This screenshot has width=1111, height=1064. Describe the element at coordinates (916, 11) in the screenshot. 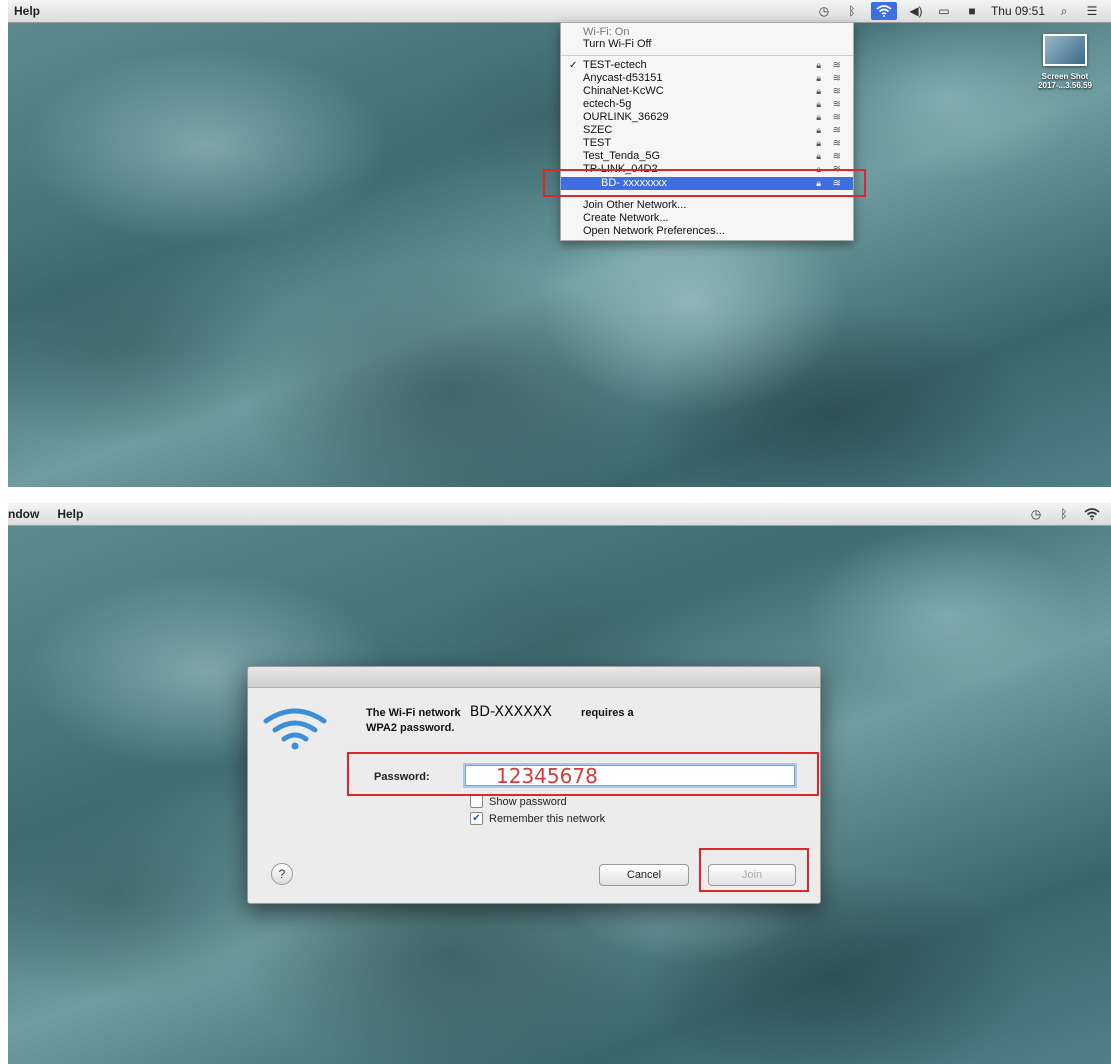

I see `volume-icon: ◀)` at that location.